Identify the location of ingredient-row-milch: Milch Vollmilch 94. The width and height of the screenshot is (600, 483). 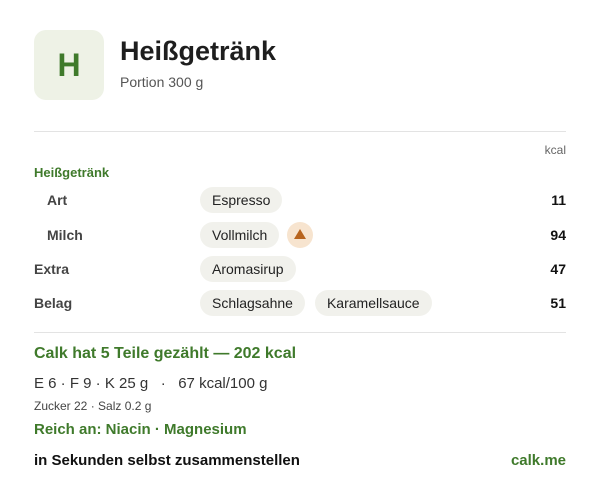
(300, 235).